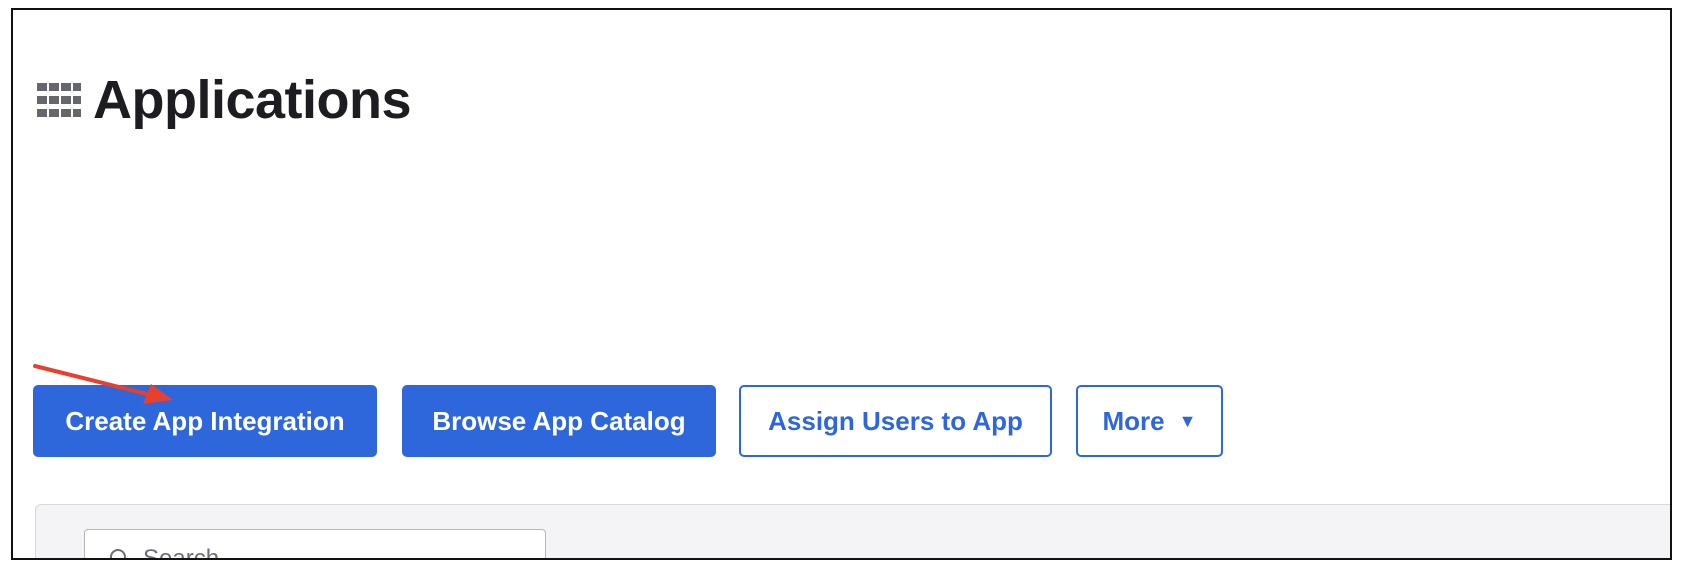 The width and height of the screenshot is (1684, 570). What do you see at coordinates (118, 553) in the screenshot?
I see `search-icon` at bounding box center [118, 553].